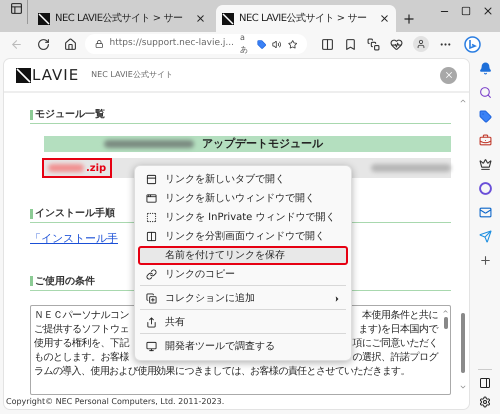  Describe the element at coordinates (463, 387) in the screenshot. I see `scroll-down-icon` at that location.